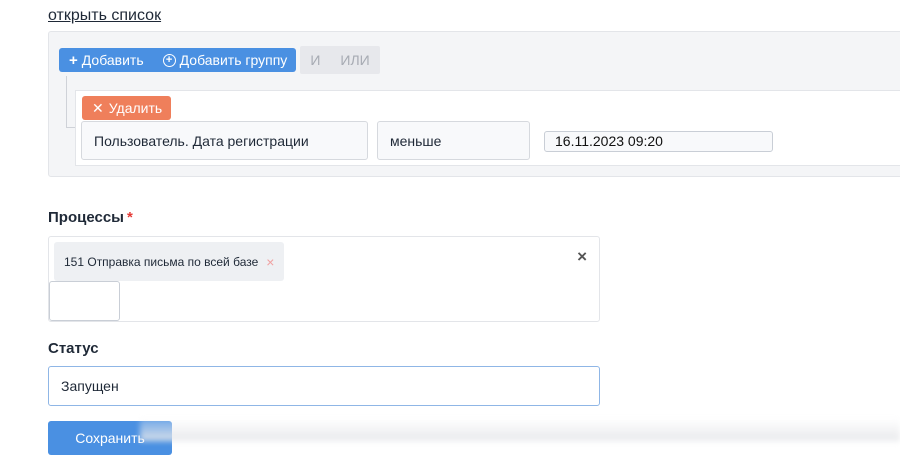  I want to click on selected-tag: 151 Отправка письма по всей базе ×, so click(169, 261).